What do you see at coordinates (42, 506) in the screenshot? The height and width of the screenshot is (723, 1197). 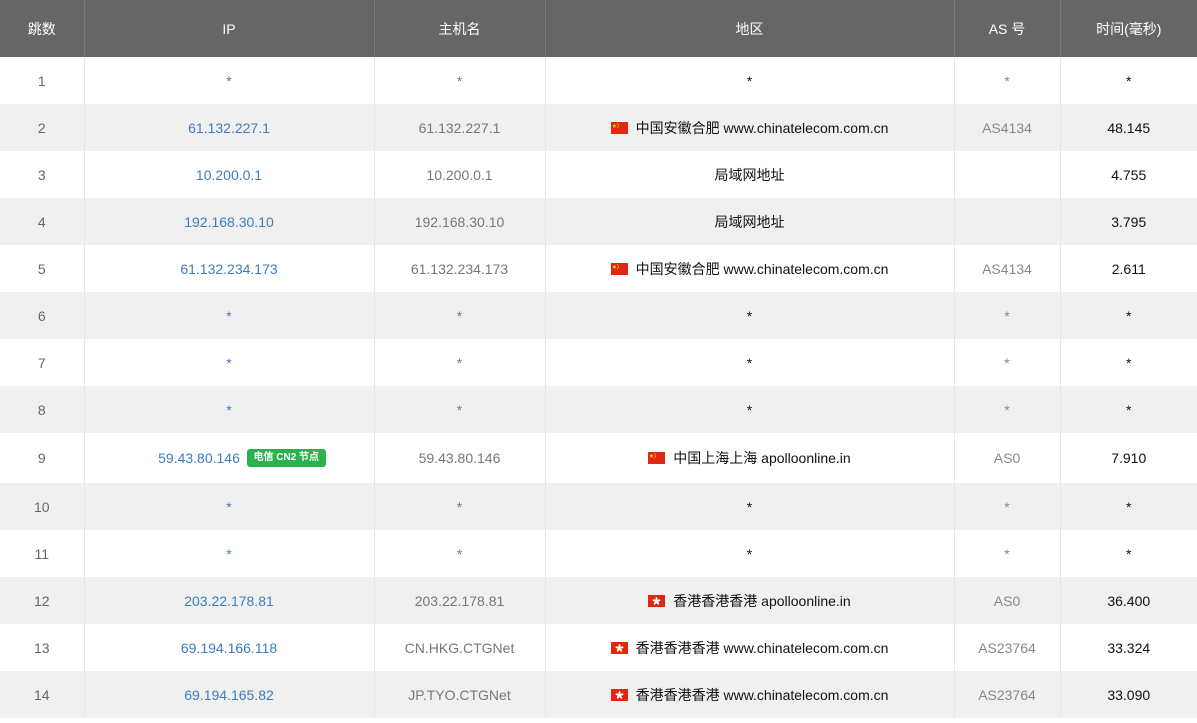 I see `hop-cell: 10` at bounding box center [42, 506].